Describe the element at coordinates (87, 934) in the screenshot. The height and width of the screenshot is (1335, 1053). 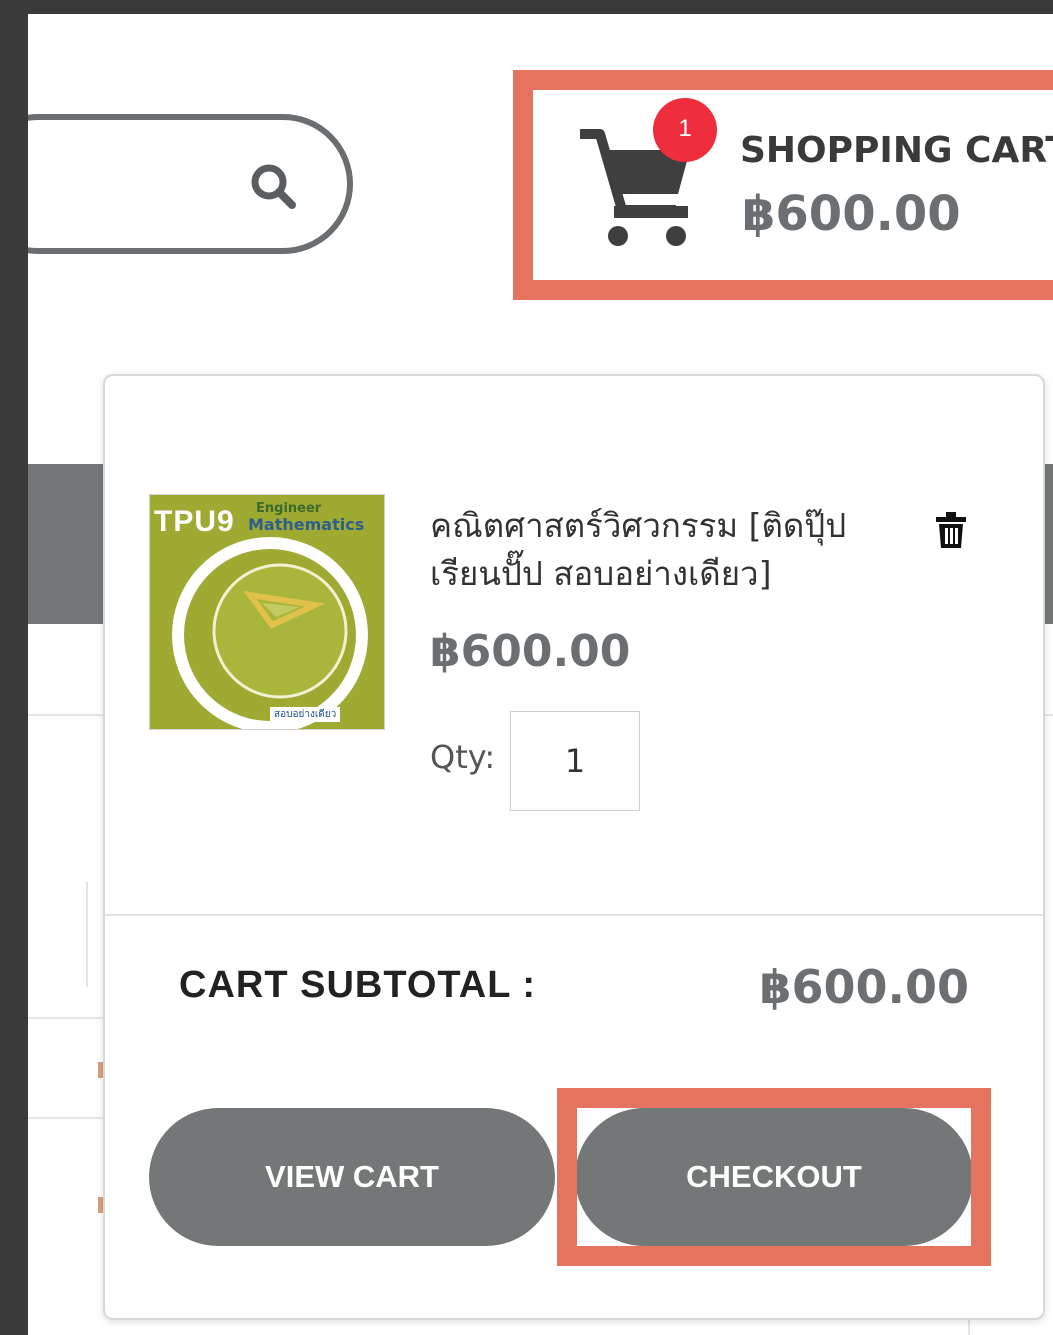
I see `background-divider` at that location.